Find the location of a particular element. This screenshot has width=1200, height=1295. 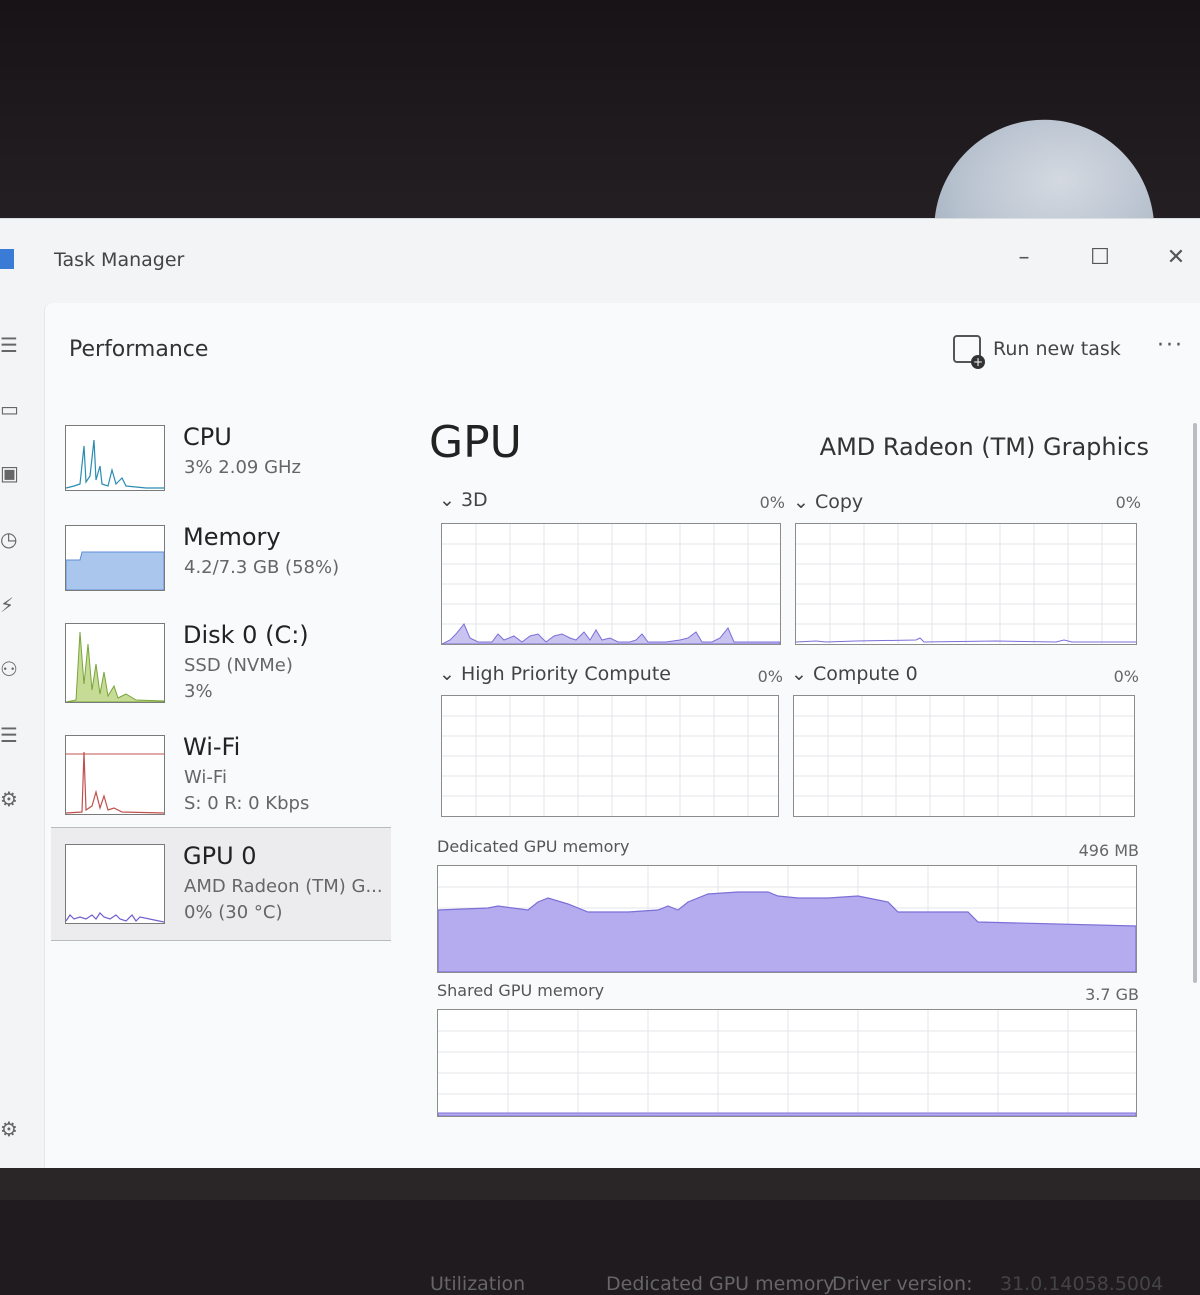

wifi-thumbnail-graph is located at coordinates (115, 775).